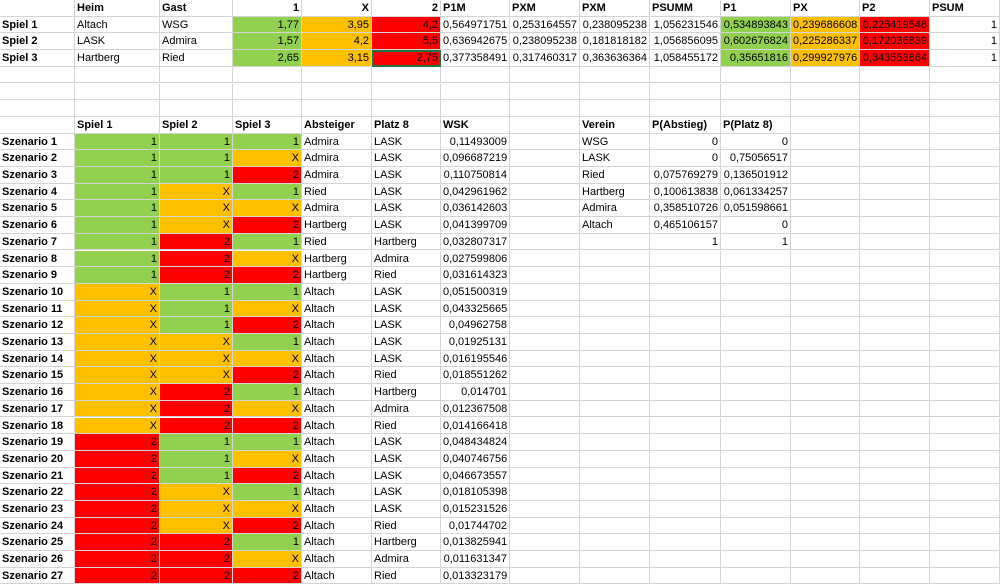 The width and height of the screenshot is (1000, 585). I want to click on cell-r4-c11: 0,35651816, so click(756, 58).